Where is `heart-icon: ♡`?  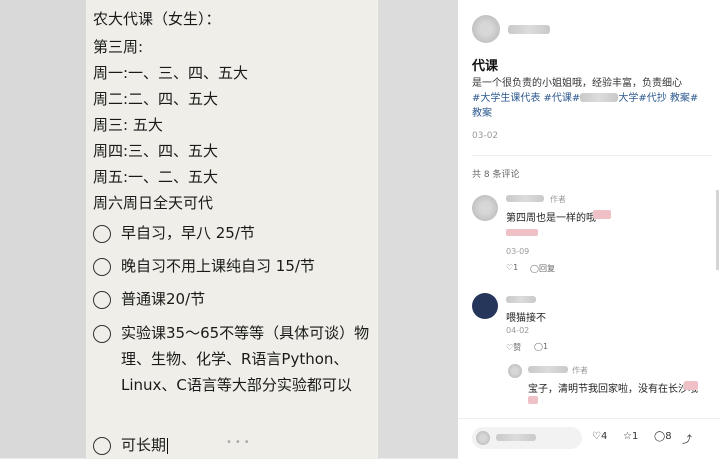
heart-icon: ♡ is located at coordinates (596, 436).